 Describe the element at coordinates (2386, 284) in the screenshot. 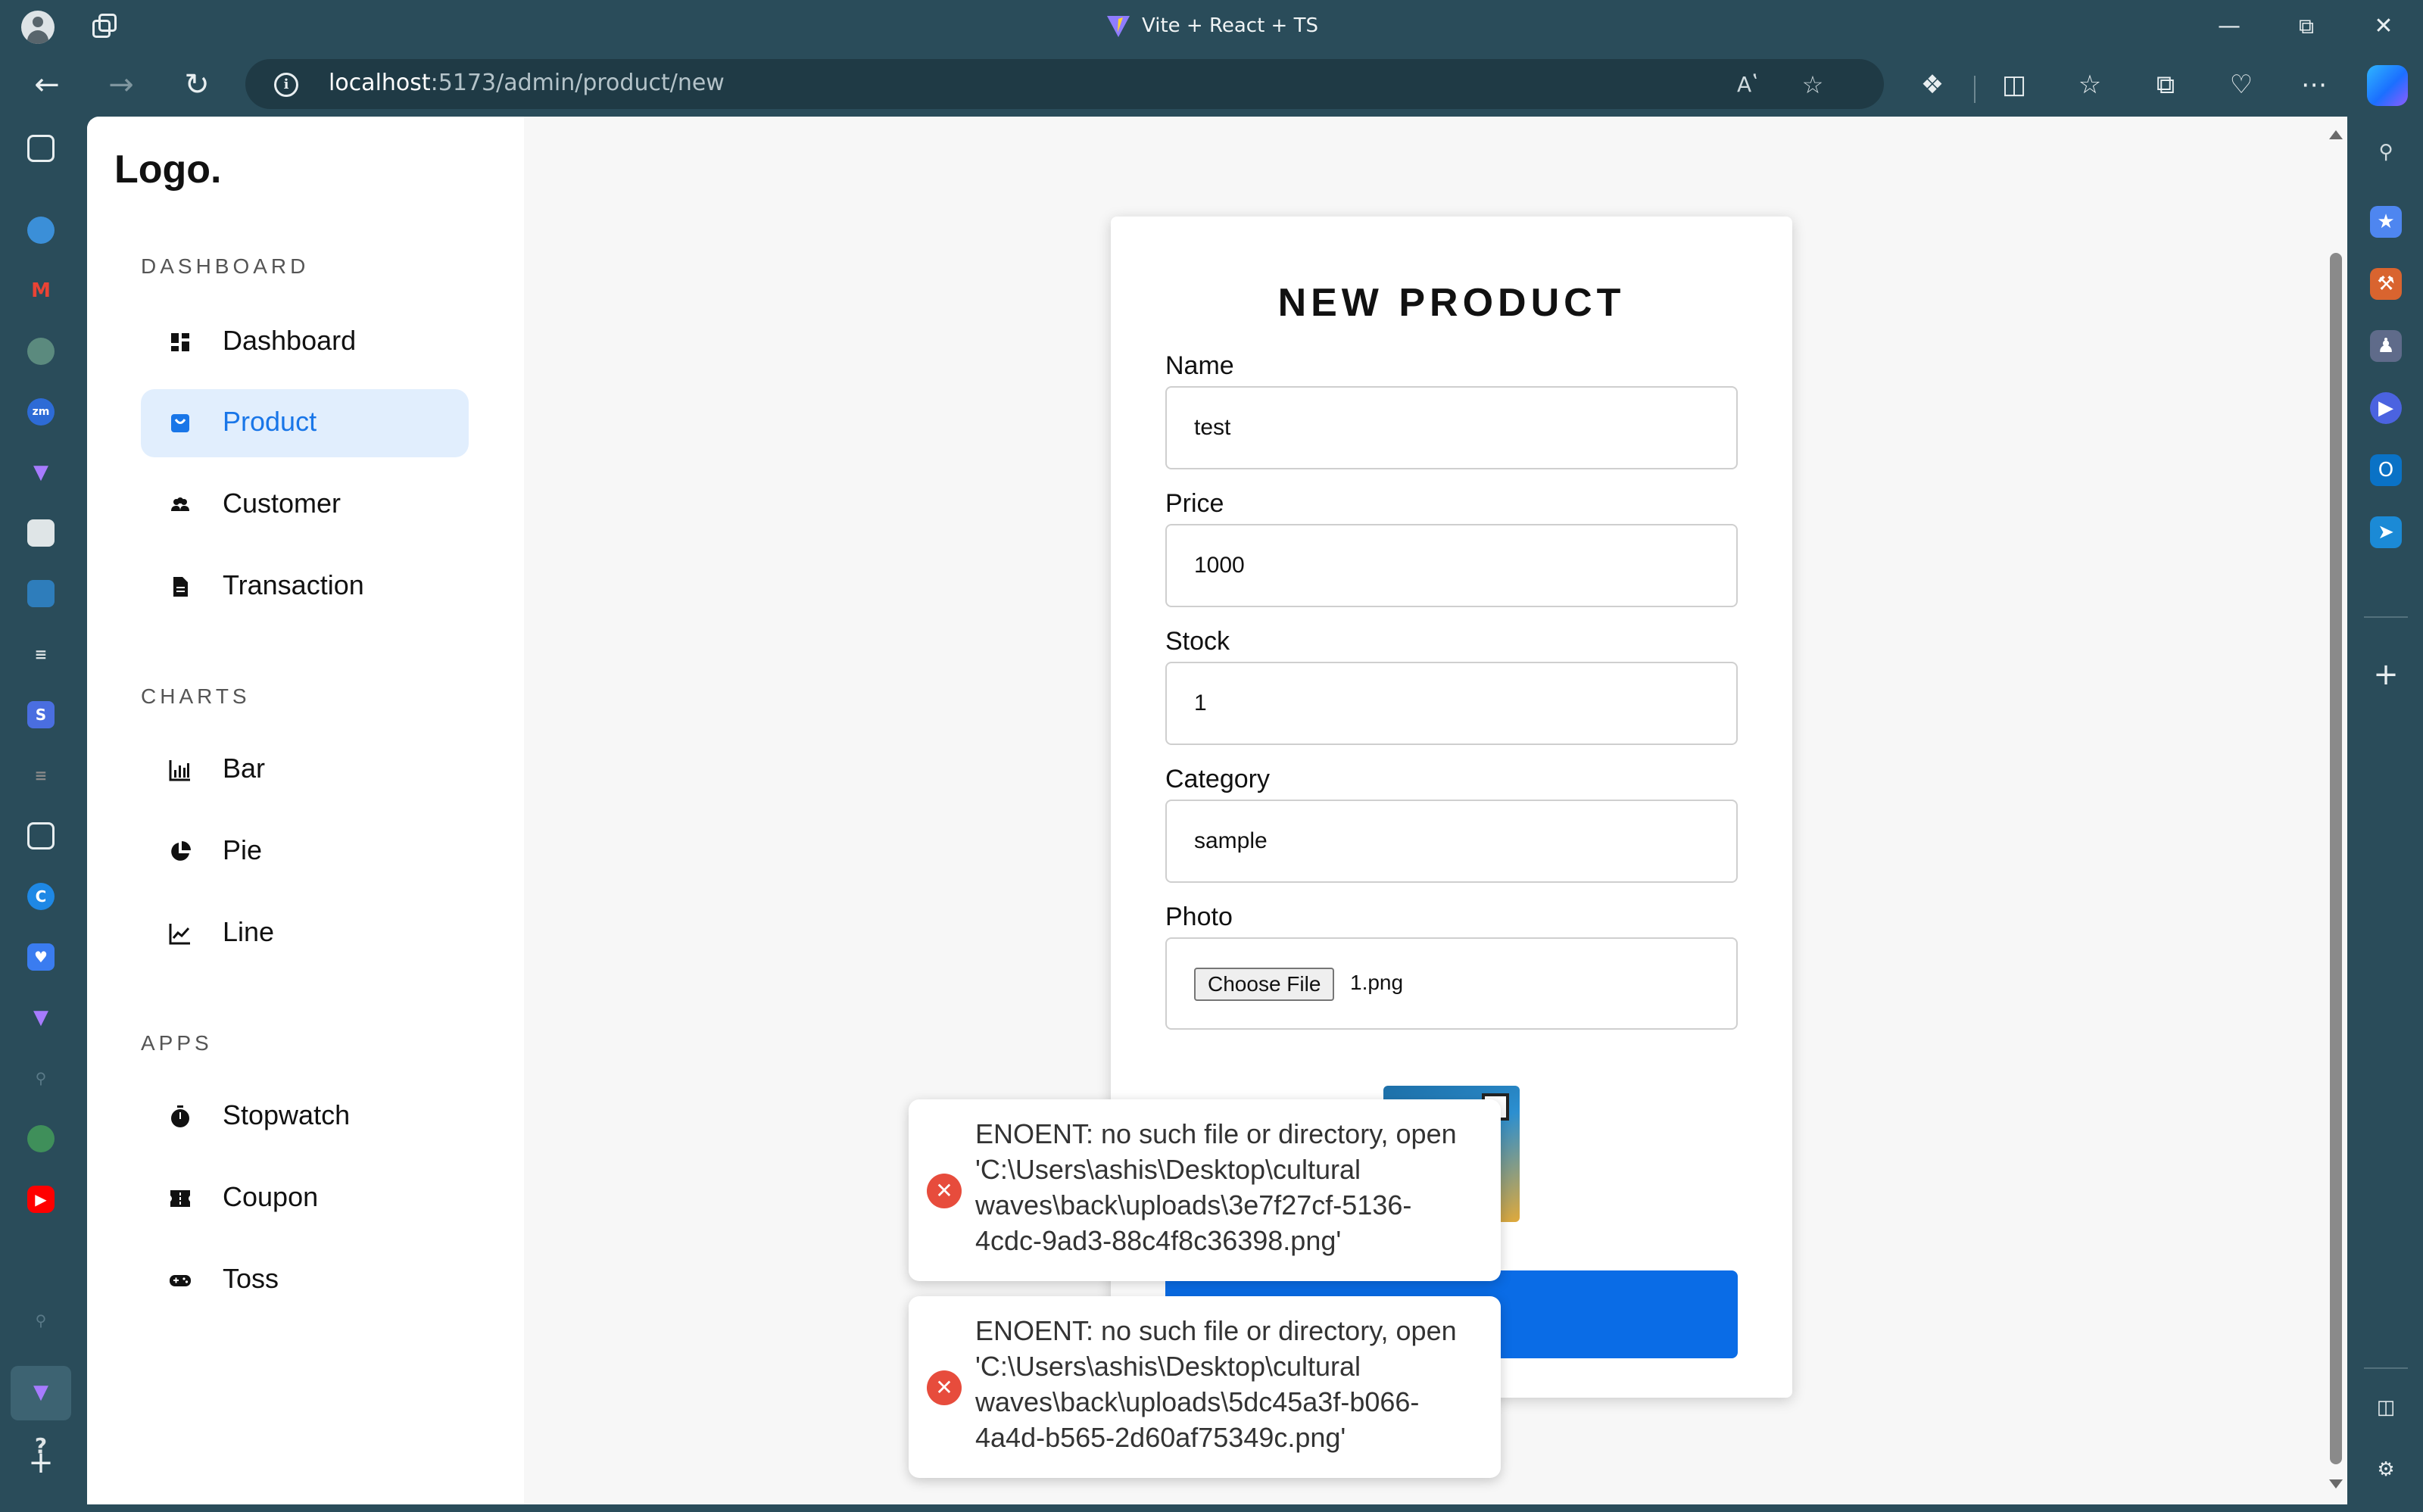

I see `tools-icon: ⚒` at that location.